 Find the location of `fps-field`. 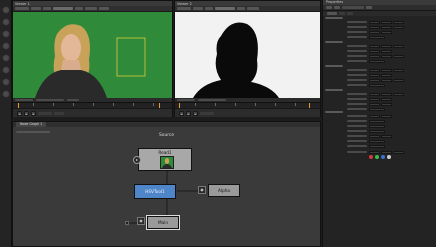

fps-field is located at coordinates (59, 113).